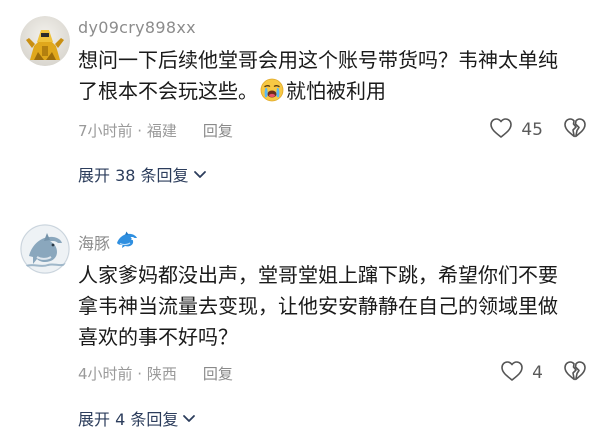 The width and height of the screenshot is (607, 430). What do you see at coordinates (94, 242) in the screenshot?
I see `username-text: 海豚` at bounding box center [94, 242].